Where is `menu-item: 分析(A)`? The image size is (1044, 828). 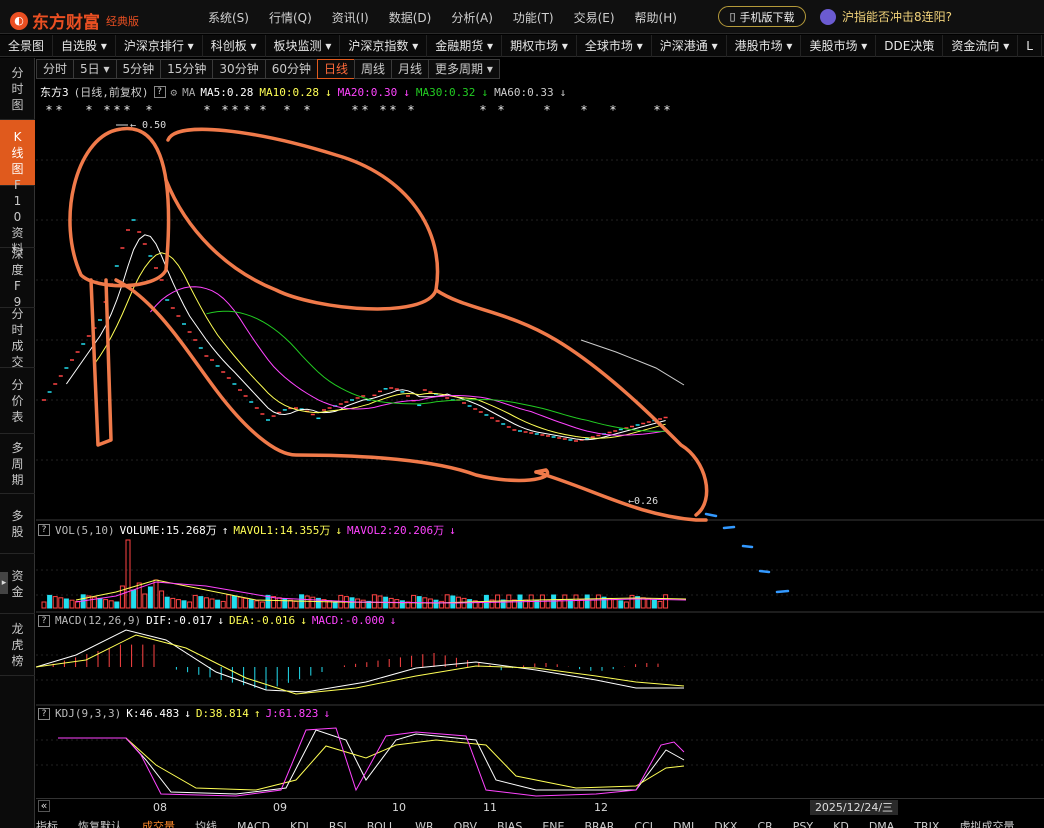 menu-item: 分析(A) is located at coordinates (472, 17).